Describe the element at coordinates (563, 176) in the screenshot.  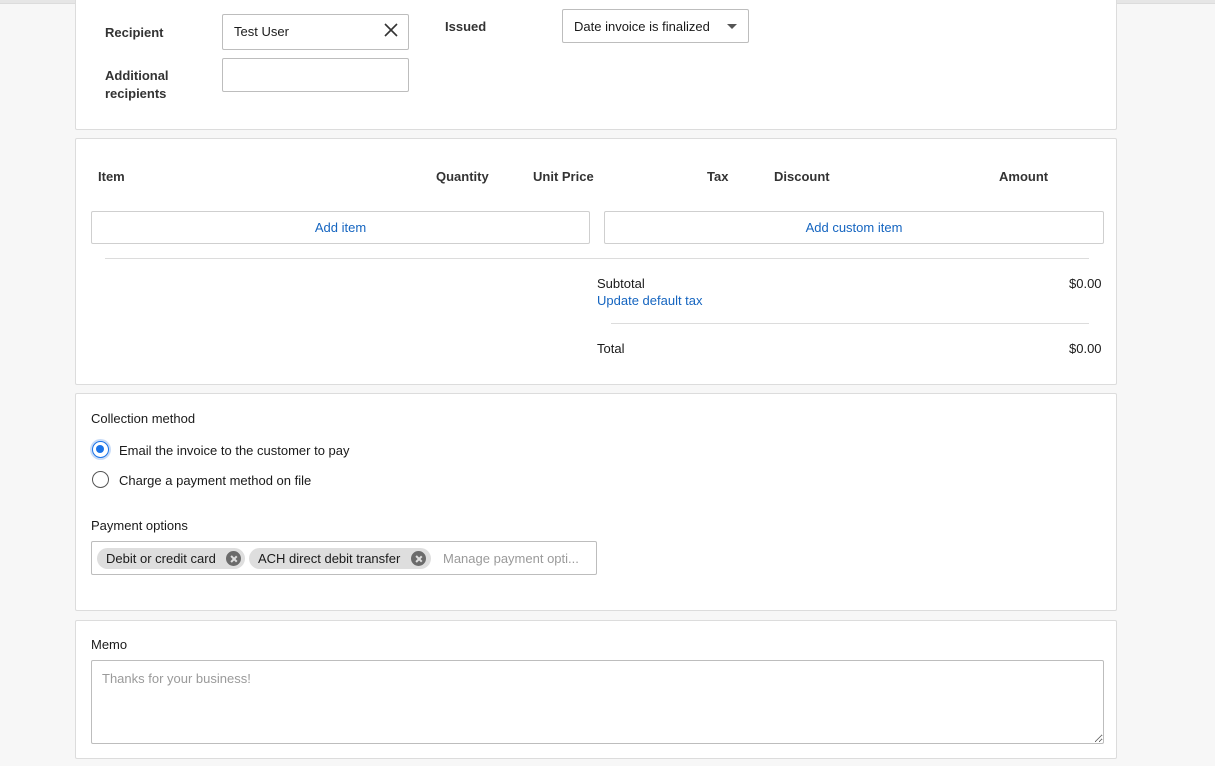
I see `column-header-unit-price: Unit Price` at that location.